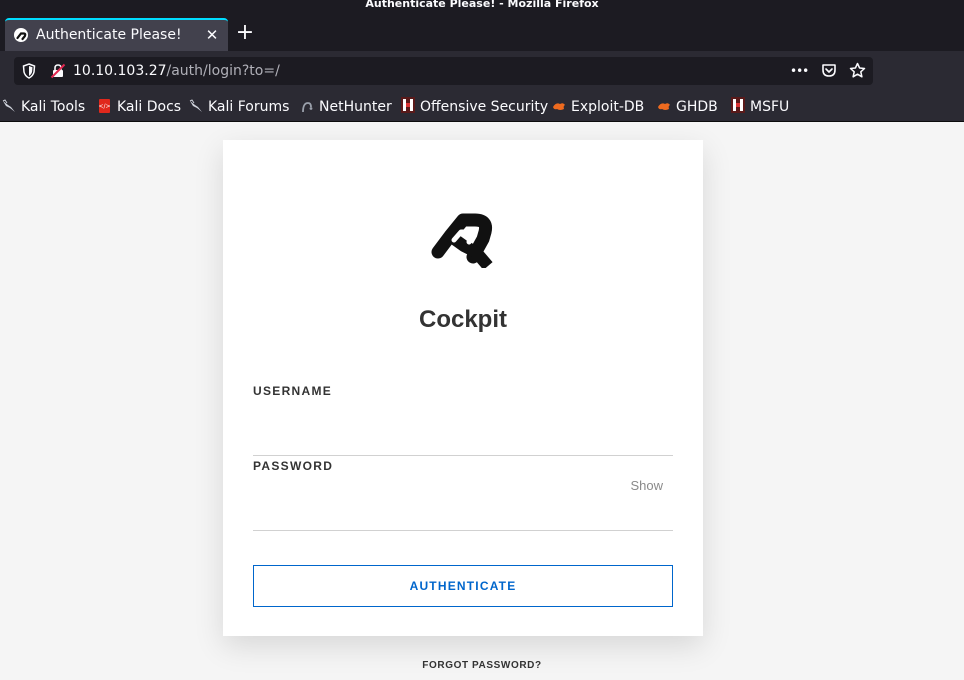 The image size is (964, 680). I want to click on bookmark-kali-docs: </> Kali Docs, so click(139, 107).